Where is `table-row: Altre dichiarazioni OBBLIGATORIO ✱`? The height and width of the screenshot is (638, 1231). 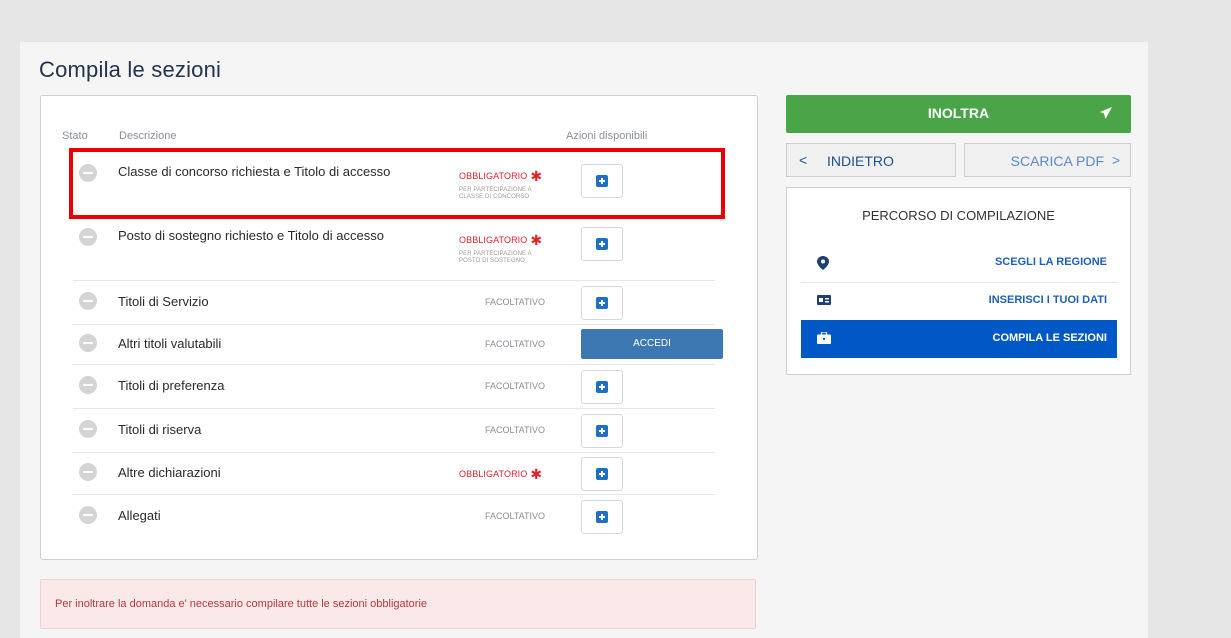
table-row: Altre dichiarazioni OBBLIGATORIO ✱ is located at coordinates (394, 473).